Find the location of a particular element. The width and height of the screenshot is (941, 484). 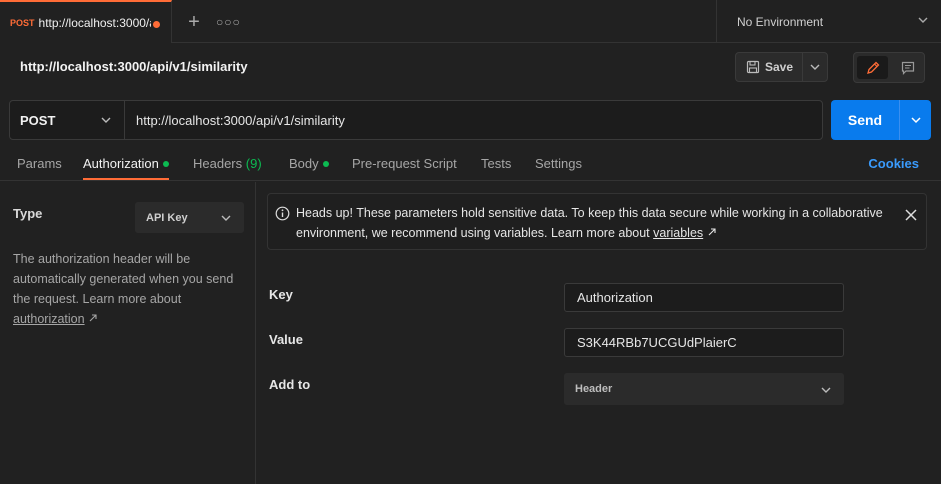

unsaved-dot-icon is located at coordinates (156, 24).